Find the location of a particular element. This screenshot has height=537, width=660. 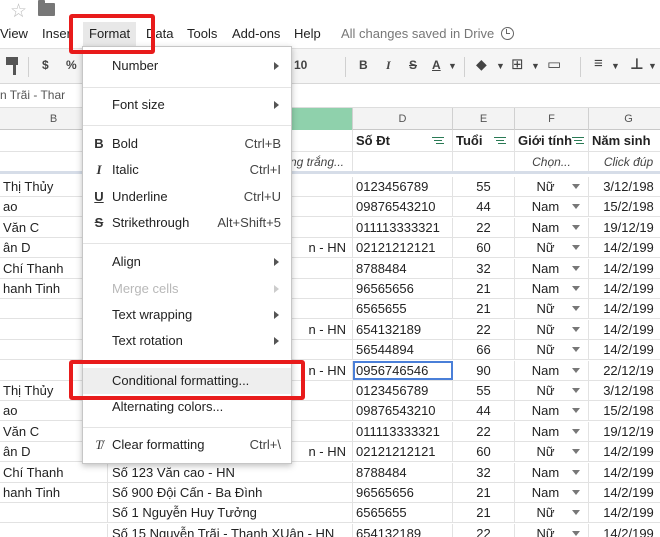

bold-button: B is located at coordinates (363, 65).